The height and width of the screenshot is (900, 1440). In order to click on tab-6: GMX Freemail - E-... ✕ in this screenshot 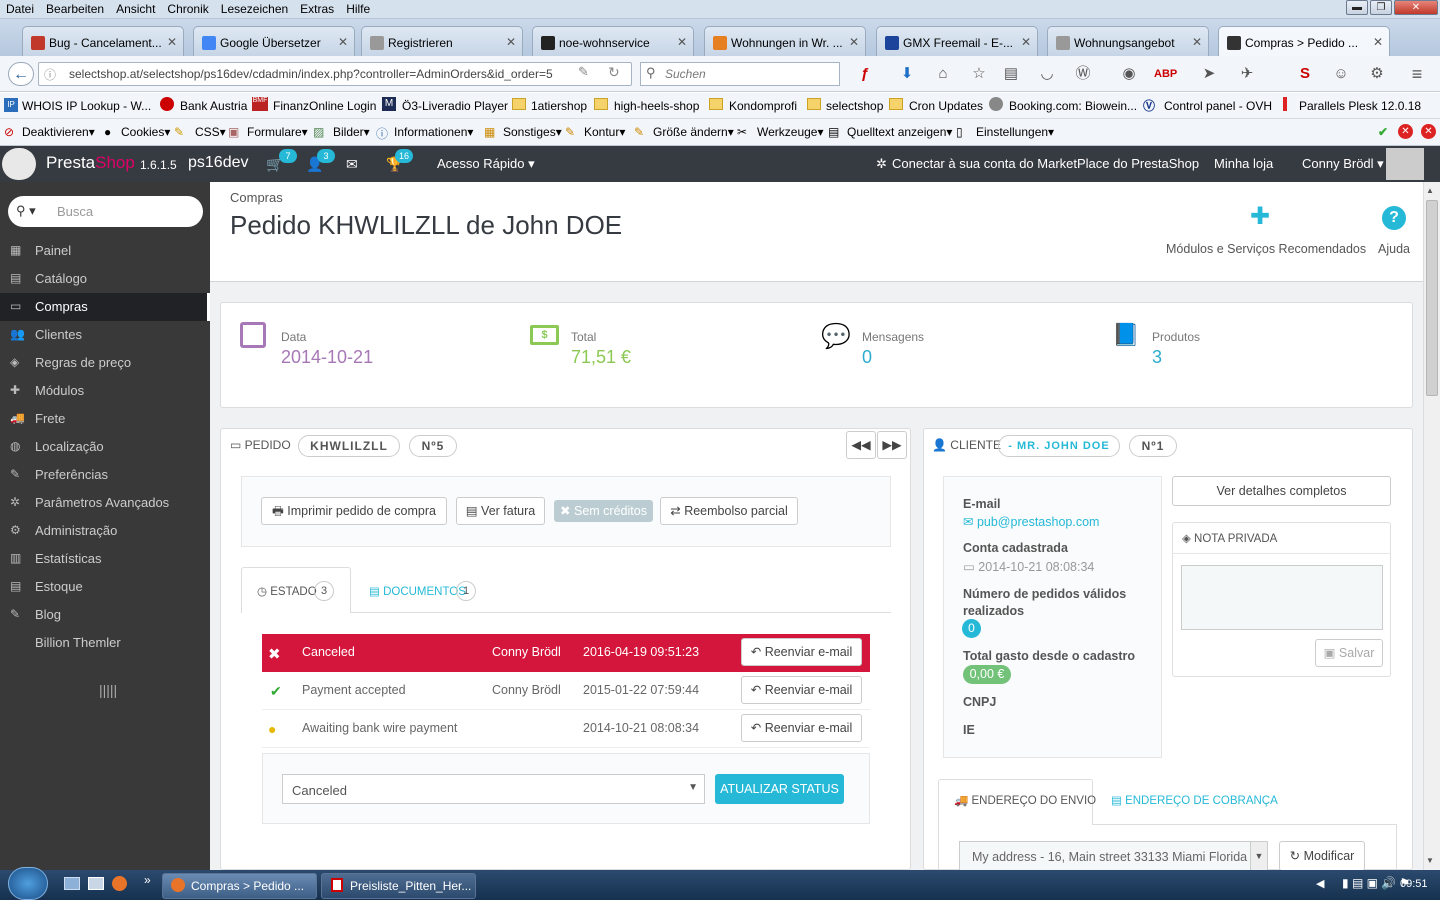, I will do `click(957, 41)`.